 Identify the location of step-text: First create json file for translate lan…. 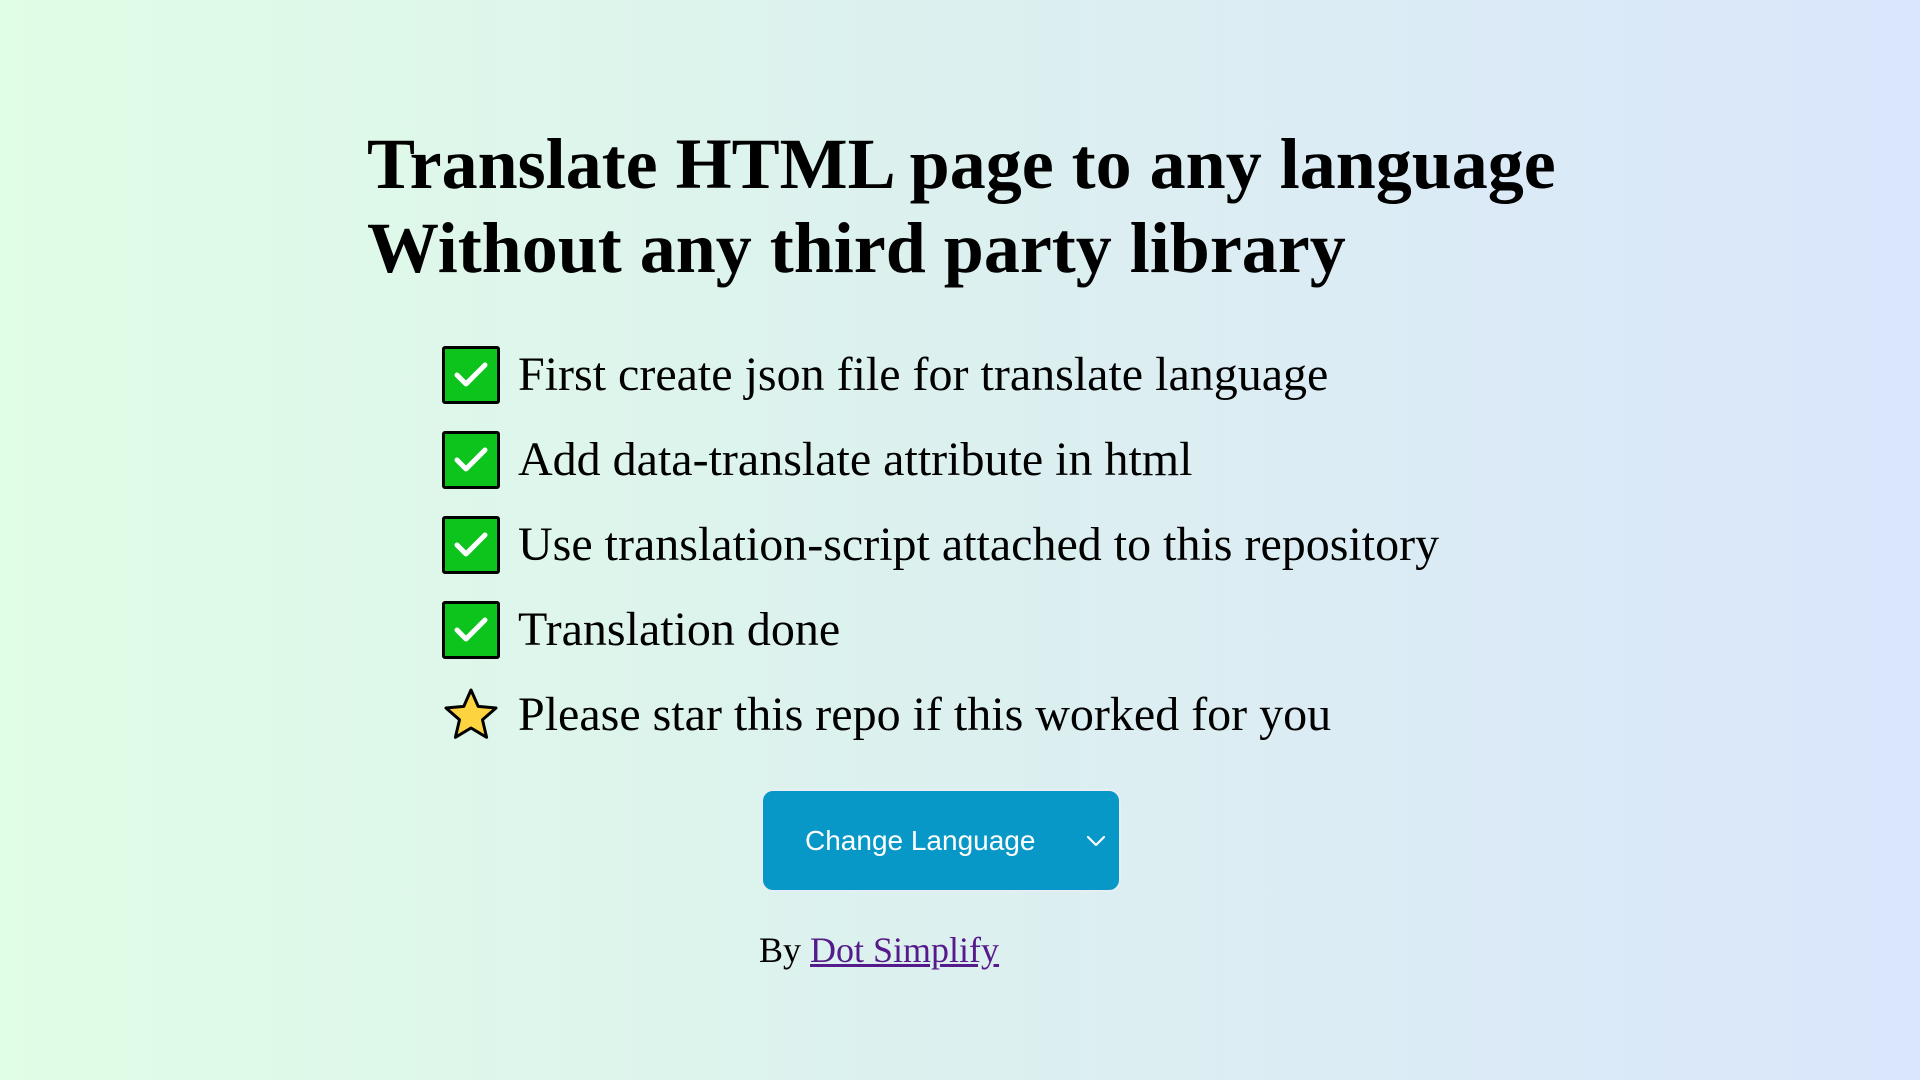
(923, 374).